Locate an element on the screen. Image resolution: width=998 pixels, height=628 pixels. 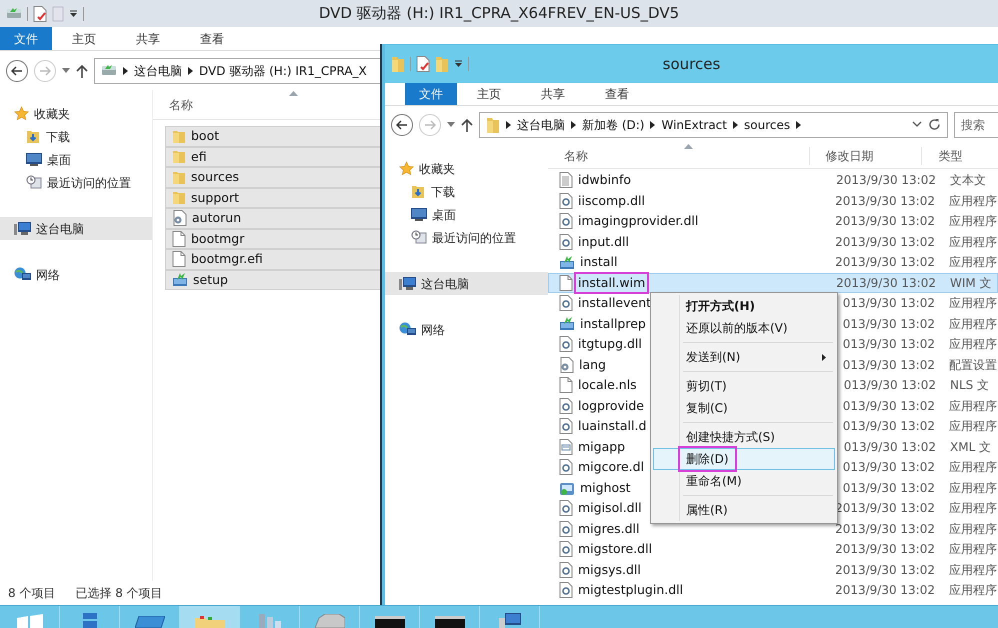
settings-file-icon is located at coordinates (566, 364).